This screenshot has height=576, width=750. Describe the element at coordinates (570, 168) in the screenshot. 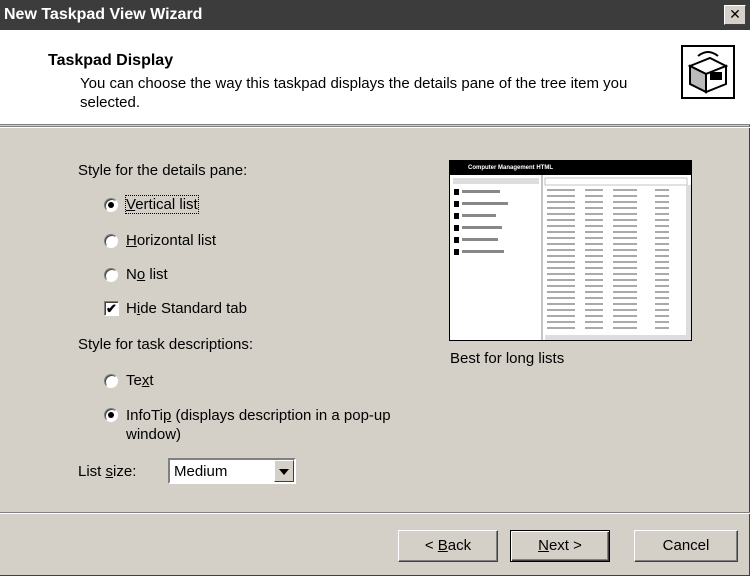

I see `preview-title: Computer Management HTML` at that location.